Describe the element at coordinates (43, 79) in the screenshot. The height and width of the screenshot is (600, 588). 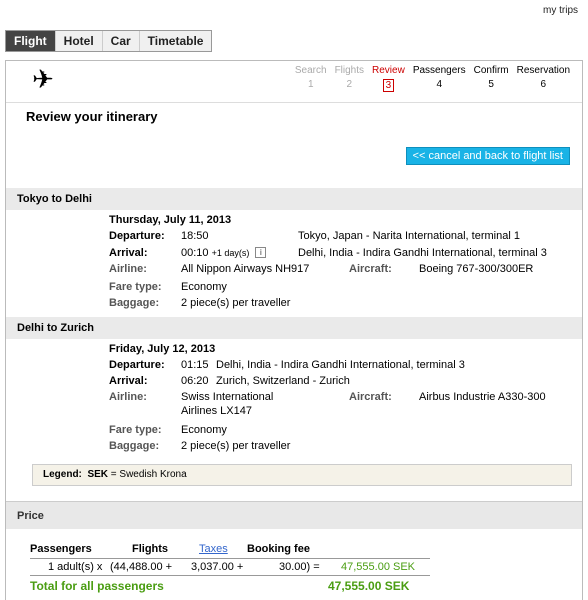
I see `airplane-icon: ✈` at that location.